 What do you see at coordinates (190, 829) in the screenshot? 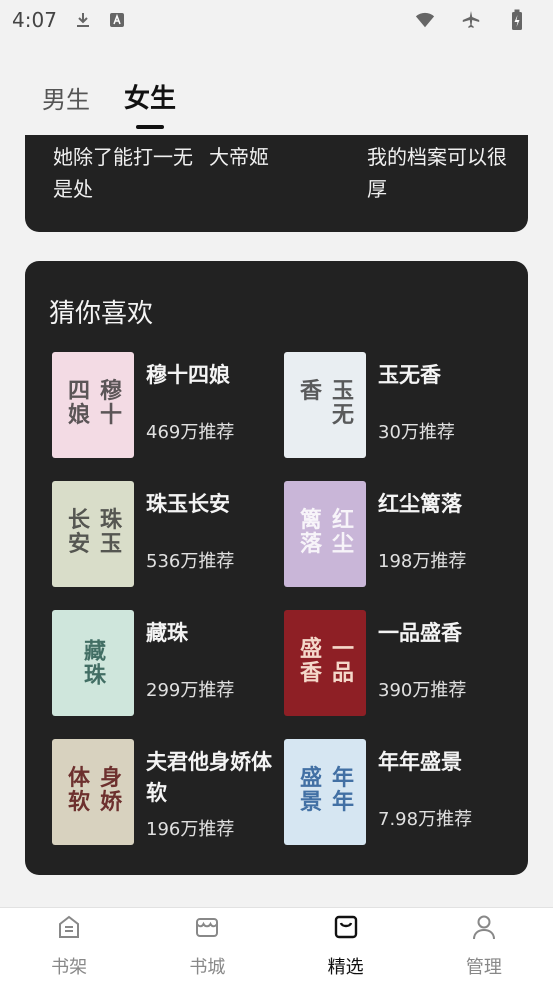
I see `book-recommend-count: 196万推荐` at bounding box center [190, 829].